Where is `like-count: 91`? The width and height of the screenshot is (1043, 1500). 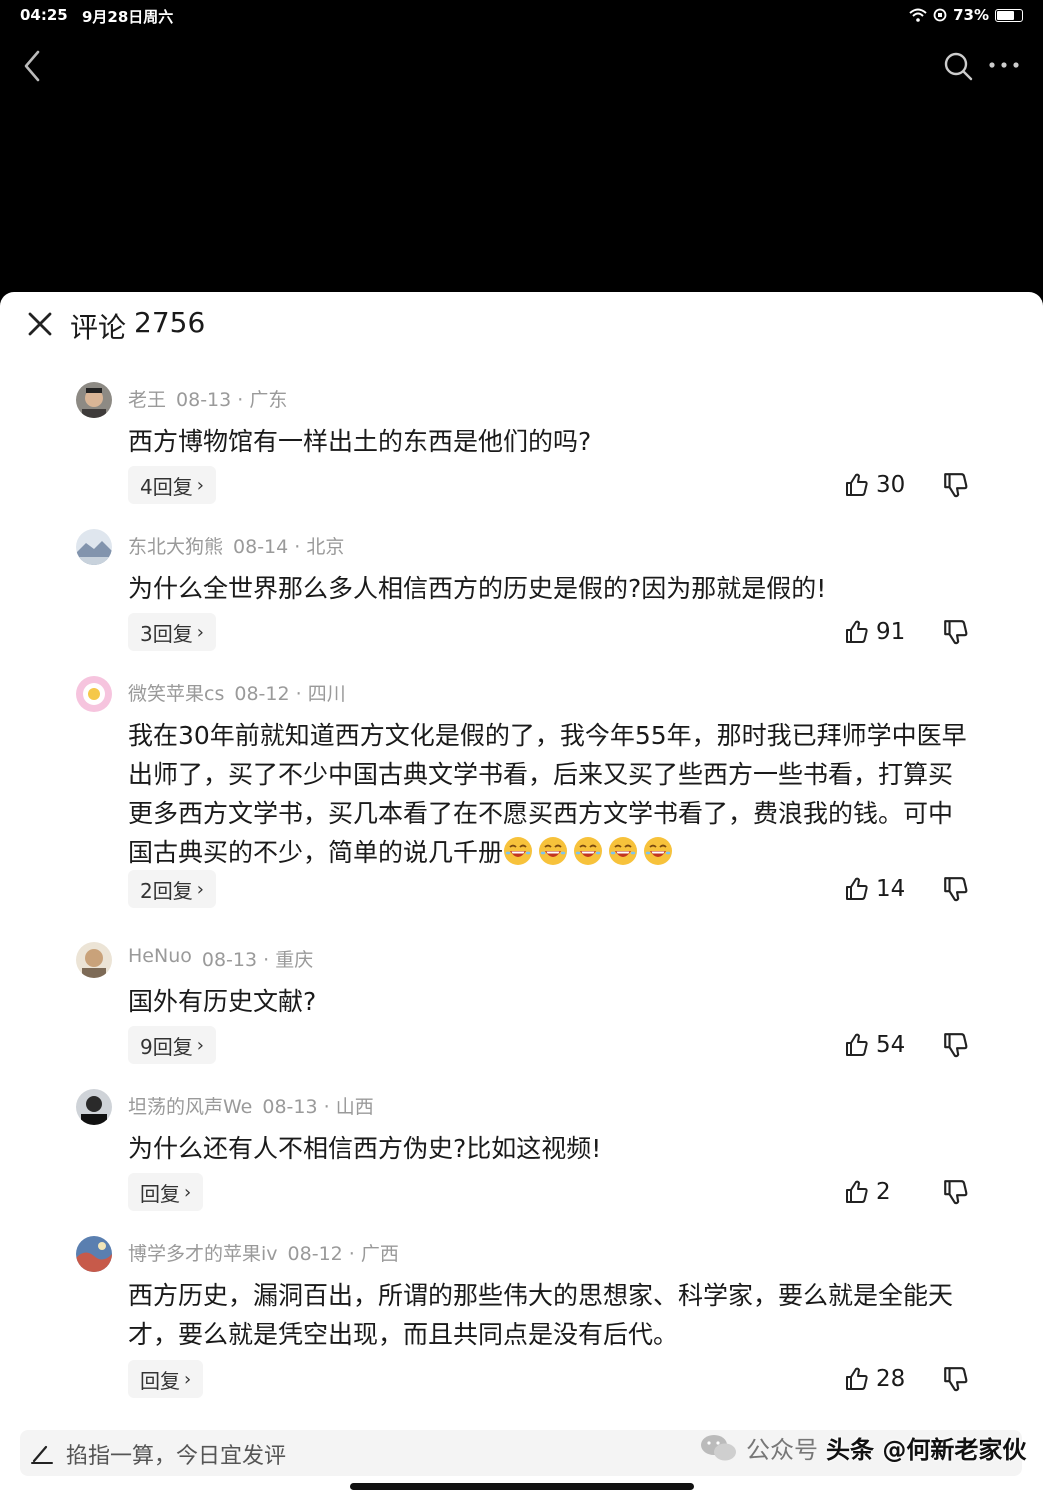 like-count: 91 is located at coordinates (891, 632).